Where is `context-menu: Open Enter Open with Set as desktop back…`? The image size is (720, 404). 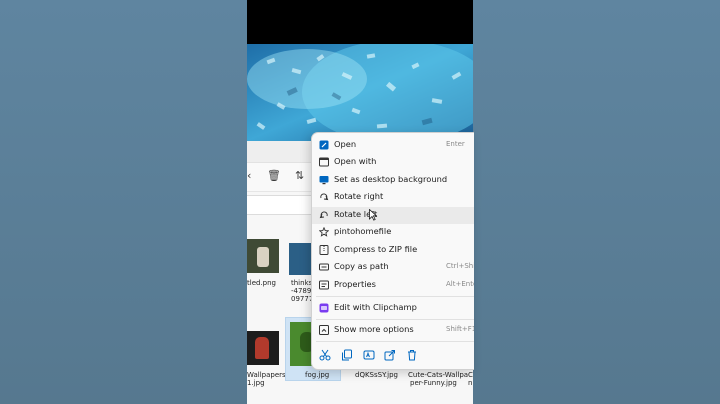 context-menu: Open Enter Open with Set as desktop back… is located at coordinates (392, 251).